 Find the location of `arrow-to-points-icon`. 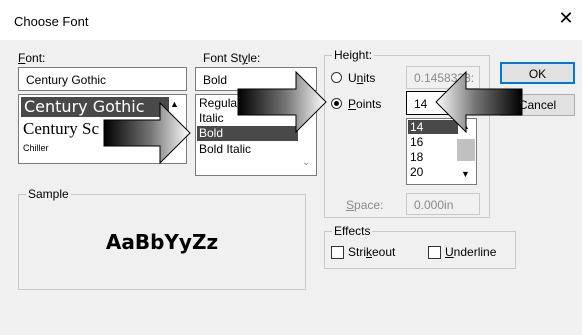

arrow-to-points-icon is located at coordinates (282, 102).